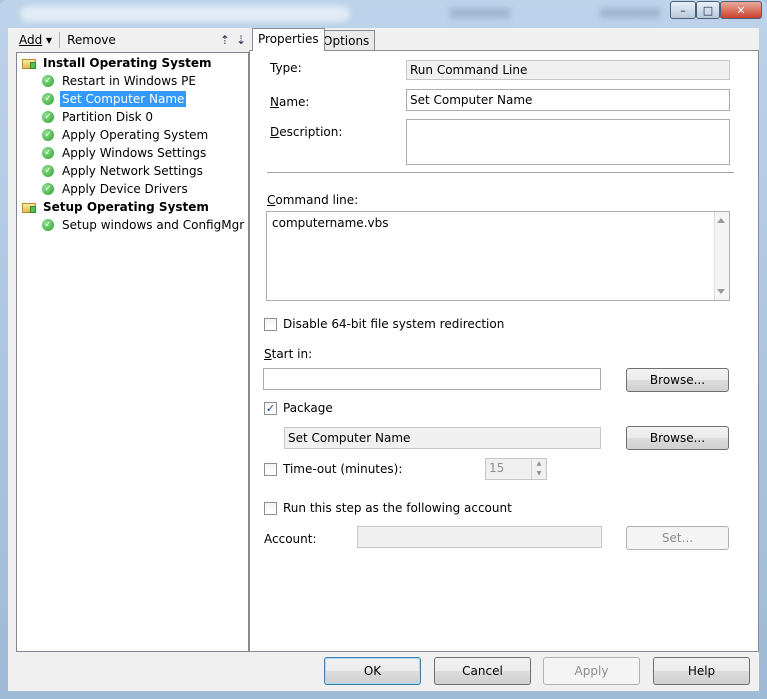 The height and width of the screenshot is (699, 767). Describe the element at coordinates (60, 40) in the screenshot. I see `toolbar-separator` at that location.